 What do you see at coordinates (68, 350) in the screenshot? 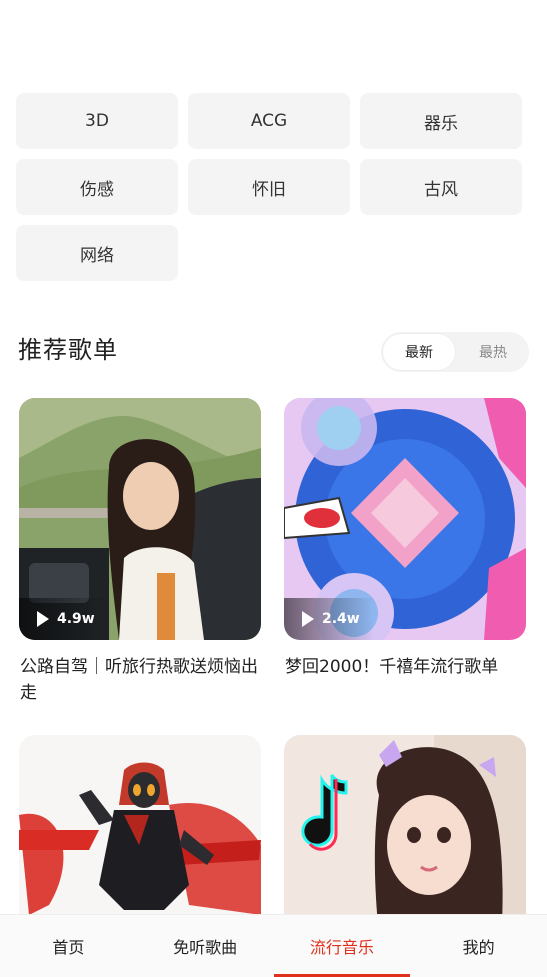
I see `section-title: 推荐歌单` at bounding box center [68, 350].